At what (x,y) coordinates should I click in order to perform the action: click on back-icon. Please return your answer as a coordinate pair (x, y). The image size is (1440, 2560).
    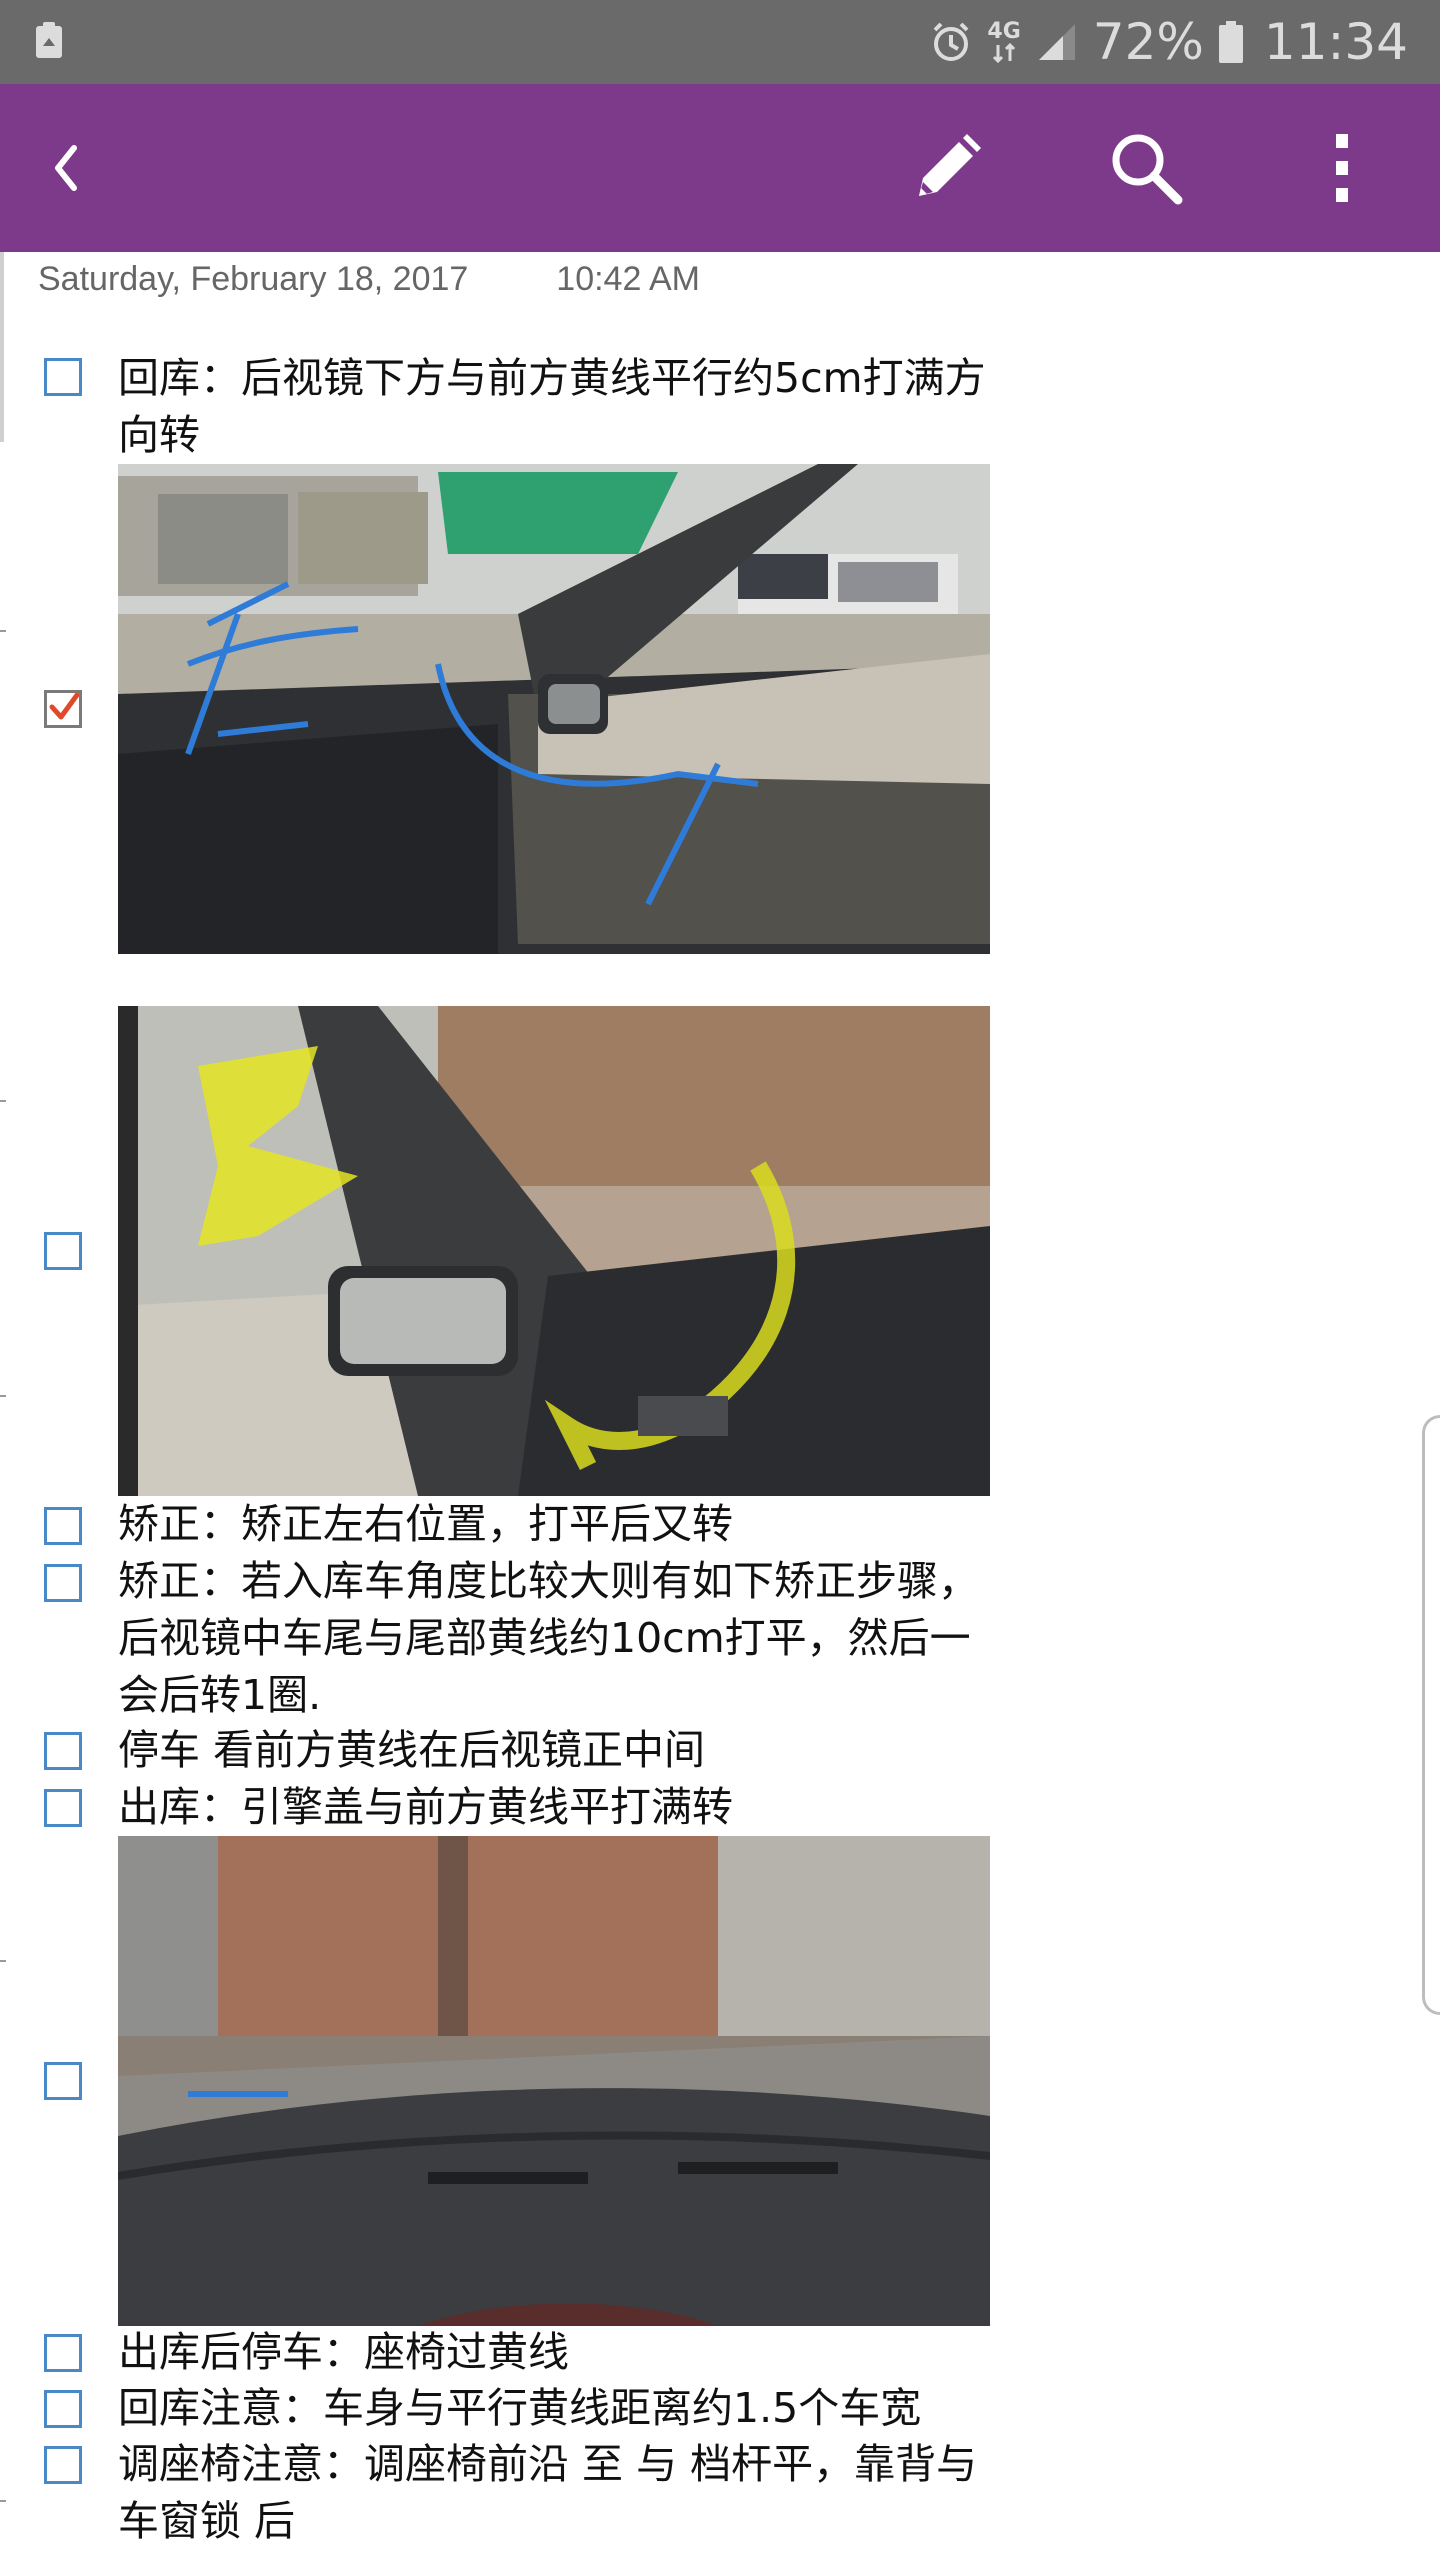
    Looking at the image, I should click on (64, 168).